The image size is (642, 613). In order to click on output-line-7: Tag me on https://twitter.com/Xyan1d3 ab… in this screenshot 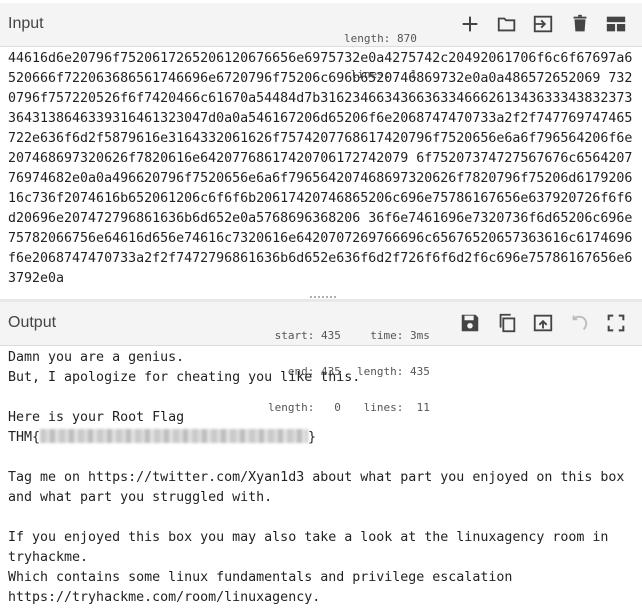, I will do `click(320, 487)`.